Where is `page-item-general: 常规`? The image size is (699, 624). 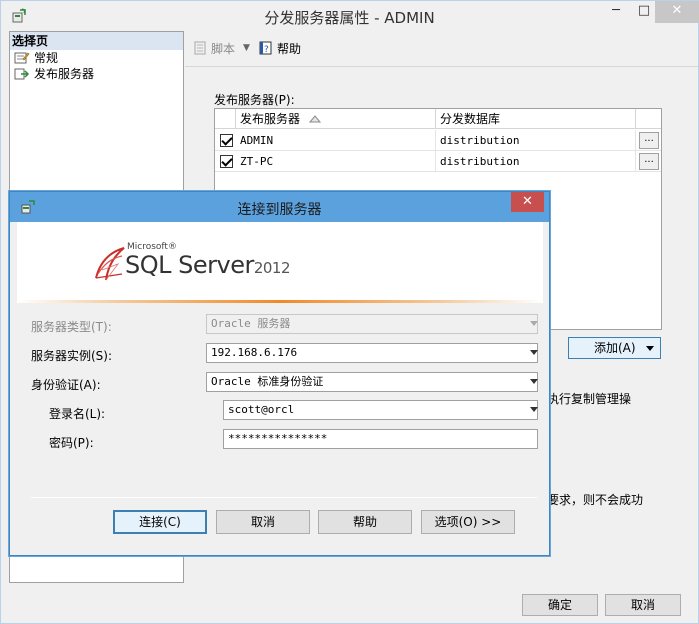
page-item-general: 常规 is located at coordinates (96, 58).